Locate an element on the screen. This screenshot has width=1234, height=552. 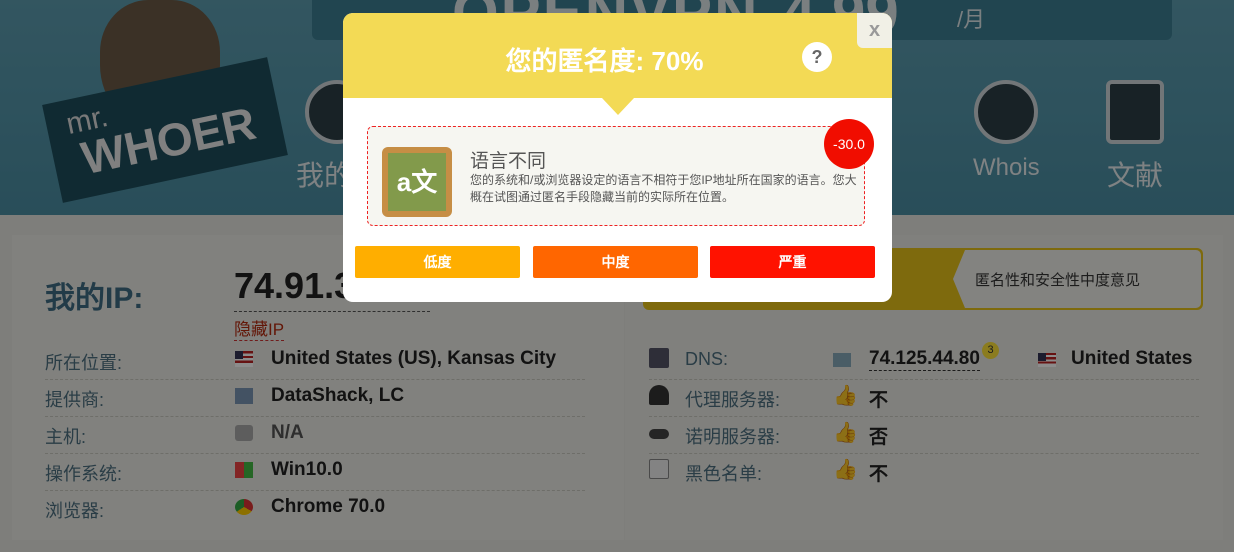
language-icon: a文 is located at coordinates (417, 182).